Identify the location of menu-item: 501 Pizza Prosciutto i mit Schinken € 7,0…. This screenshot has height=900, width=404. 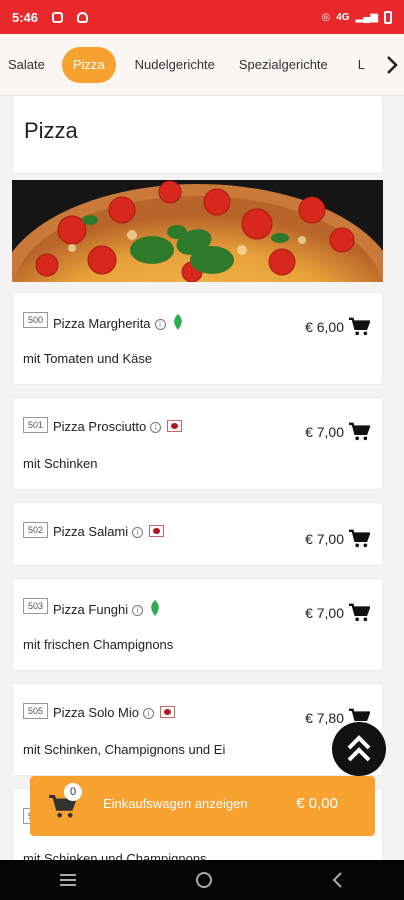
(197, 443).